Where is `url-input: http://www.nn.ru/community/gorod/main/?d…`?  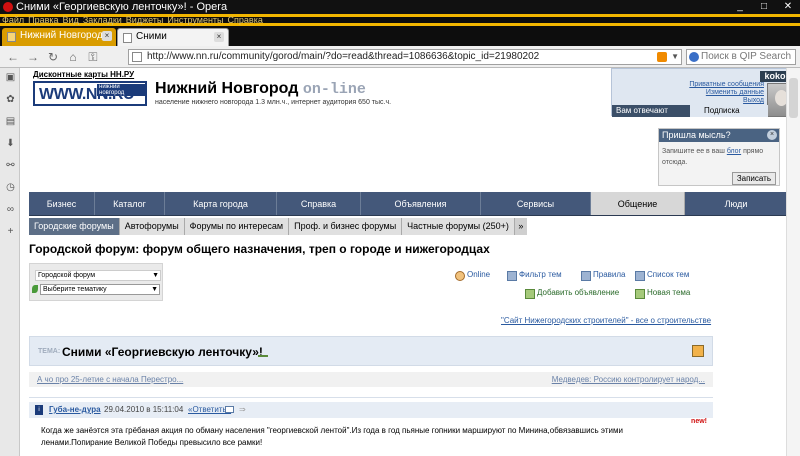 url-input: http://www.nn.ru/community/gorod/main/?d… is located at coordinates (405, 57).